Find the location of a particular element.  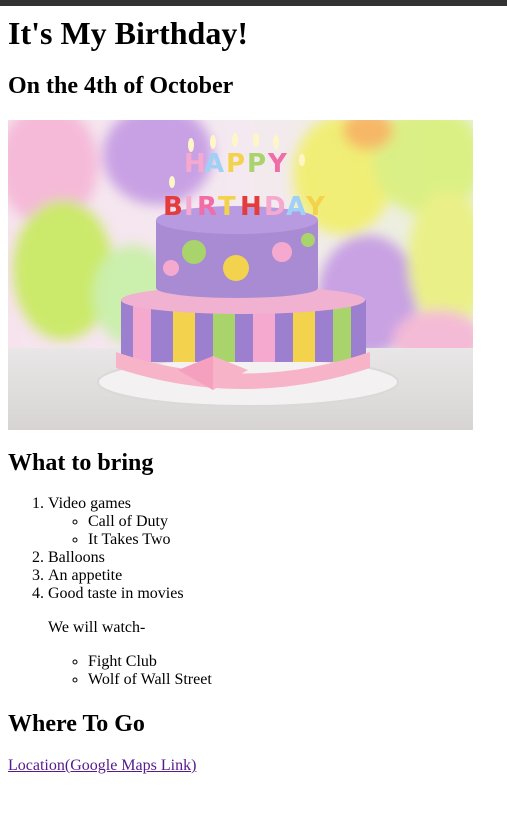

sub-list: Fight Club Wolf of Wall Street is located at coordinates (130, 671).